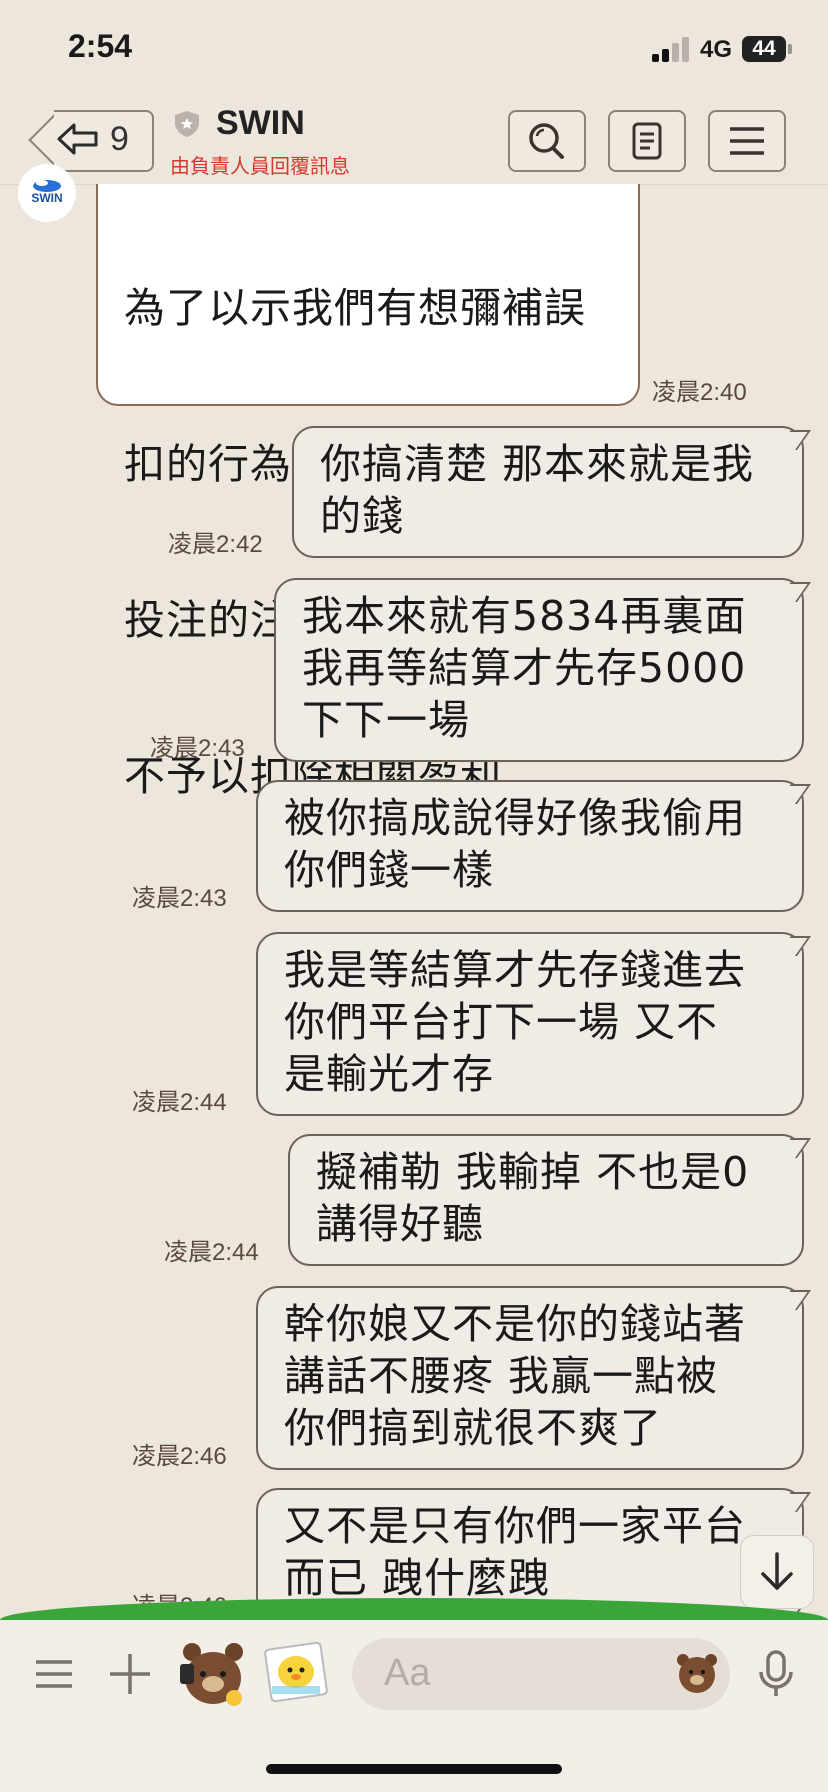 This screenshot has width=828, height=1792. I want to click on outgoing-message-bubble: 擬補勒 我輸掉 不也是0 講得好聽, so click(546, 1200).